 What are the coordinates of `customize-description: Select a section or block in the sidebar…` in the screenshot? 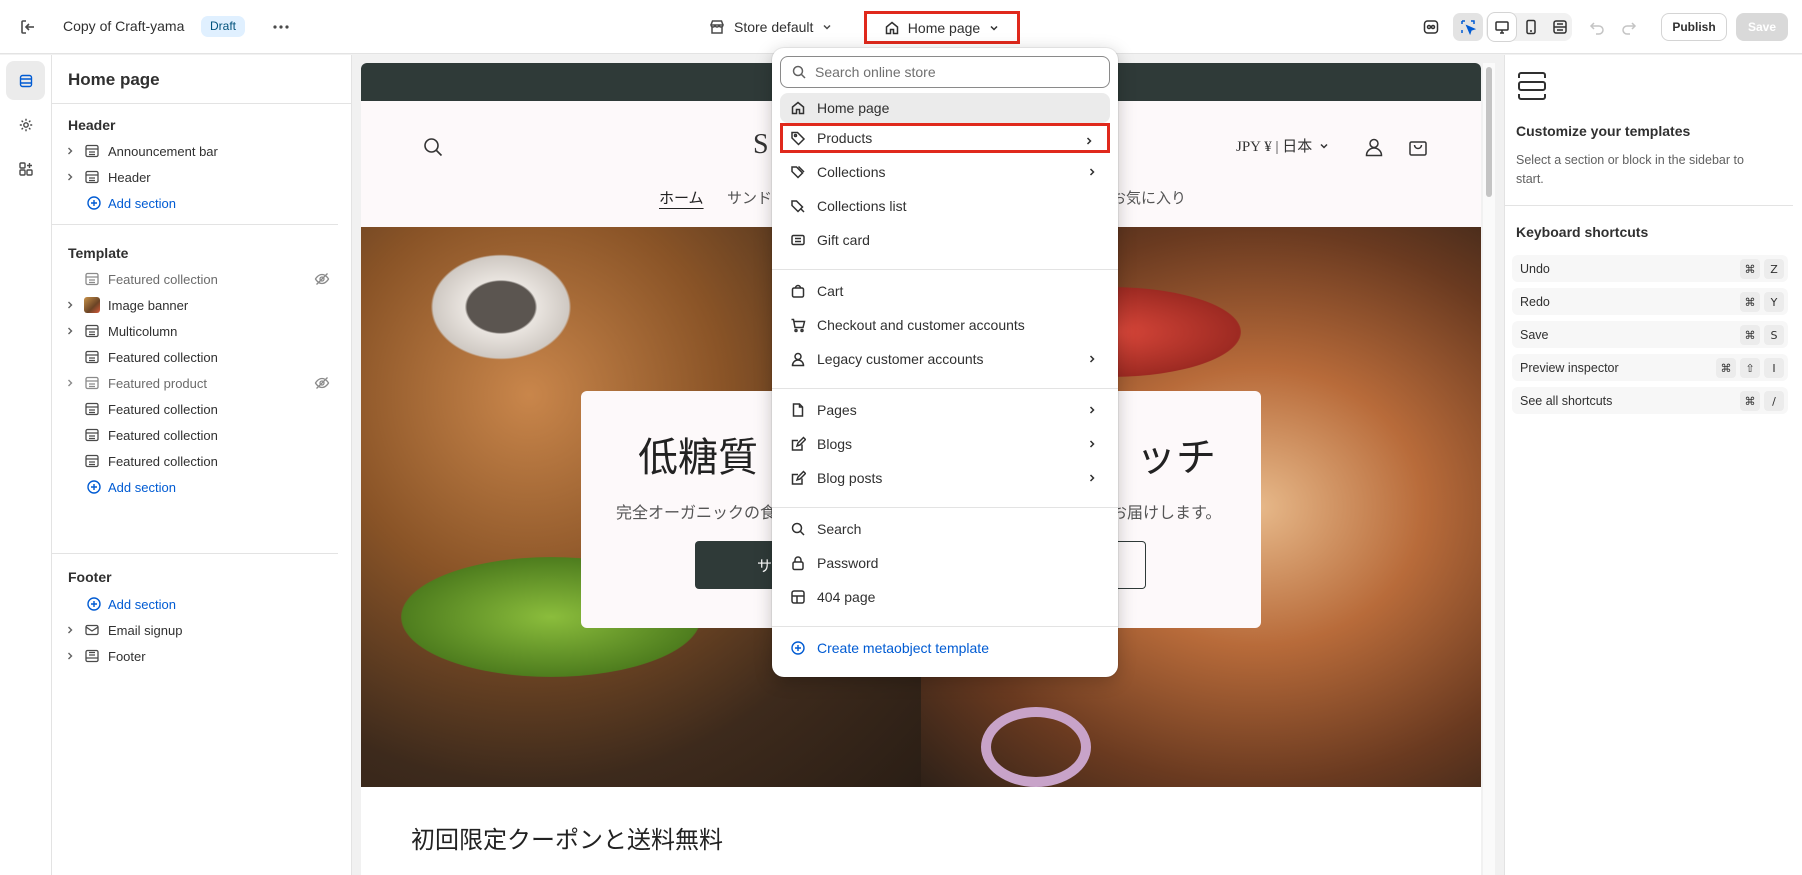 It's located at (1630, 169).